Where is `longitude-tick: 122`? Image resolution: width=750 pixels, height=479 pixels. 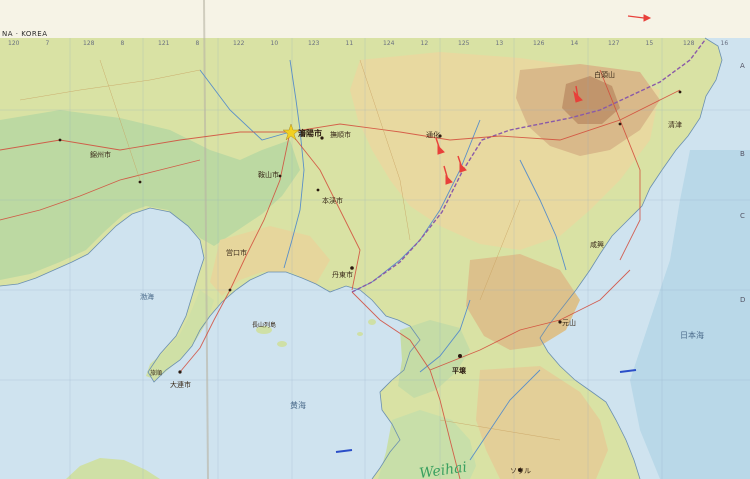
longitude-tick: 122 is located at coordinates (239, 43).